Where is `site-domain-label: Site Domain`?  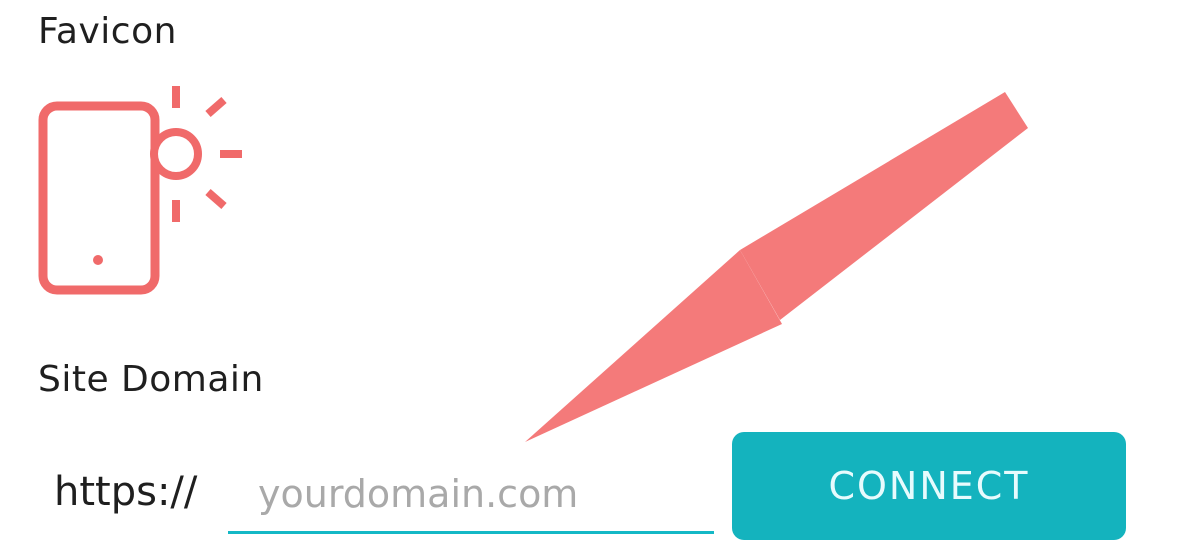
site-domain-label: Site Domain is located at coordinates (151, 379).